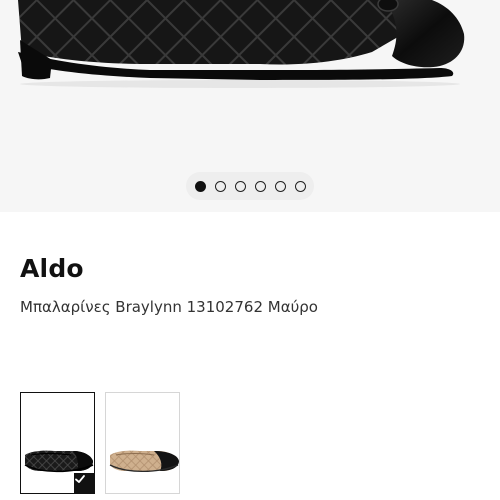 The height and width of the screenshot is (500, 500). I want to click on product-brand: Aldo, so click(52, 268).